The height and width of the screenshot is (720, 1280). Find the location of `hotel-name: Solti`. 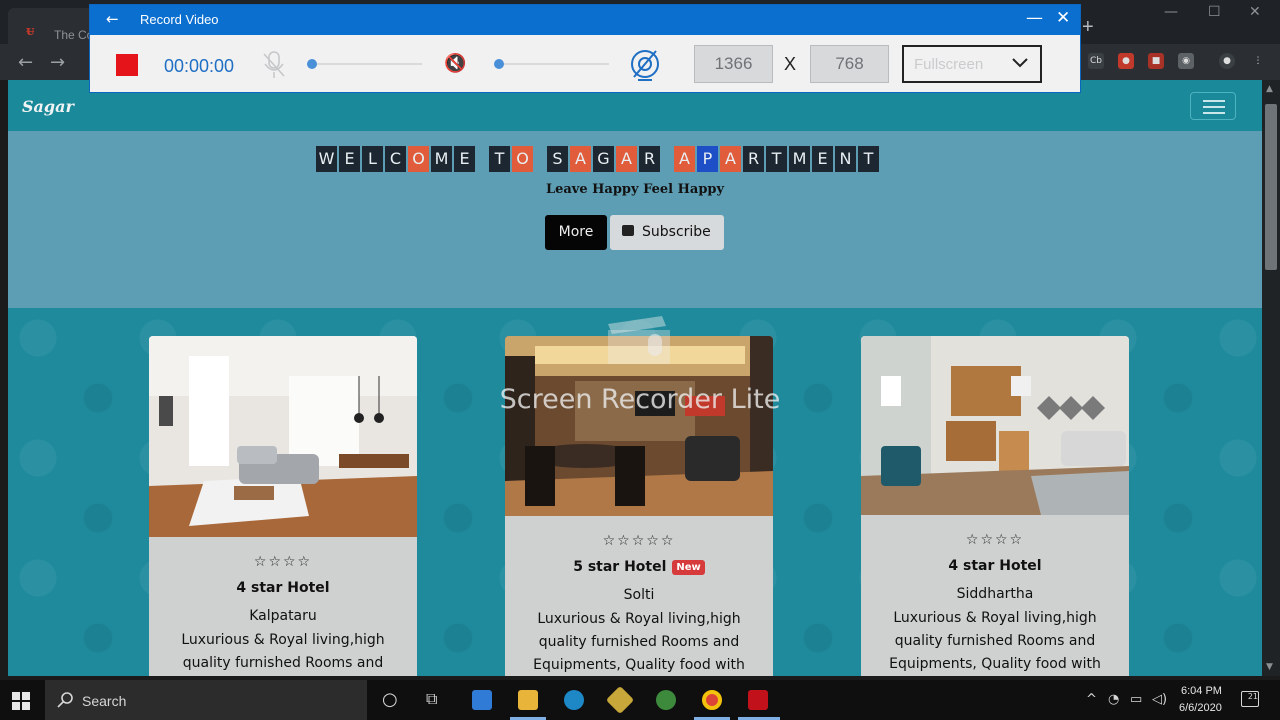

hotel-name: Solti is located at coordinates (639, 595).